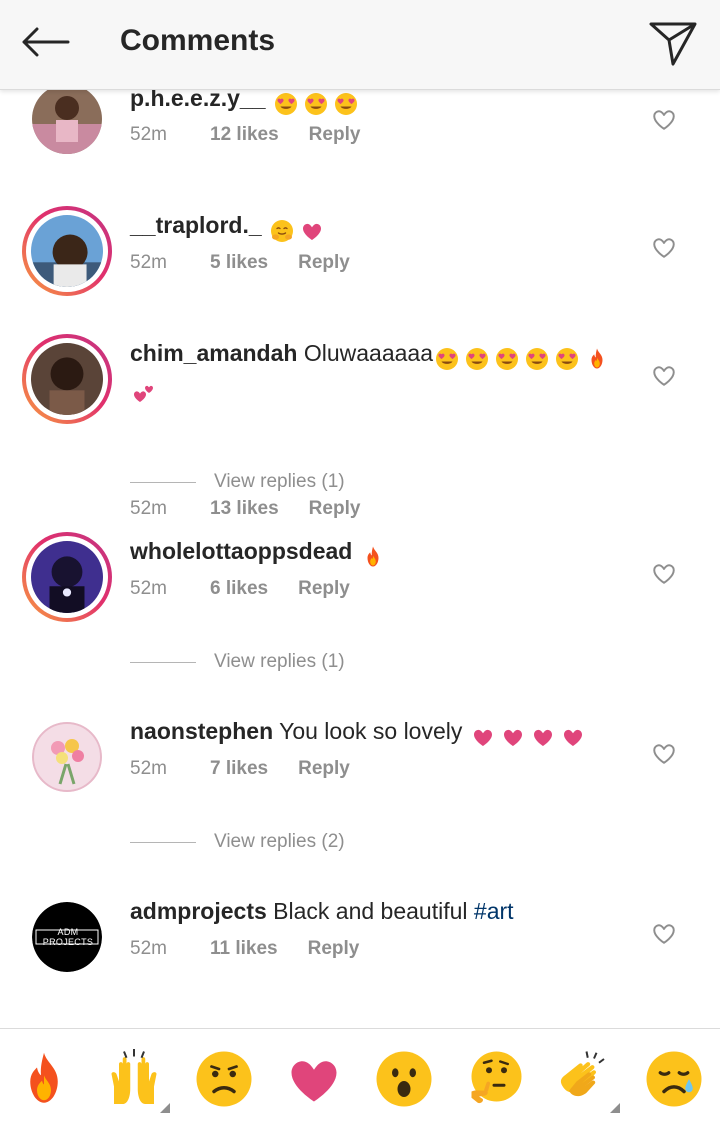 The height and width of the screenshot is (1123, 720). What do you see at coordinates (375, 373) in the screenshot?
I see `comment-text: chim_amandah Oluwaaaaaa` at bounding box center [375, 373].